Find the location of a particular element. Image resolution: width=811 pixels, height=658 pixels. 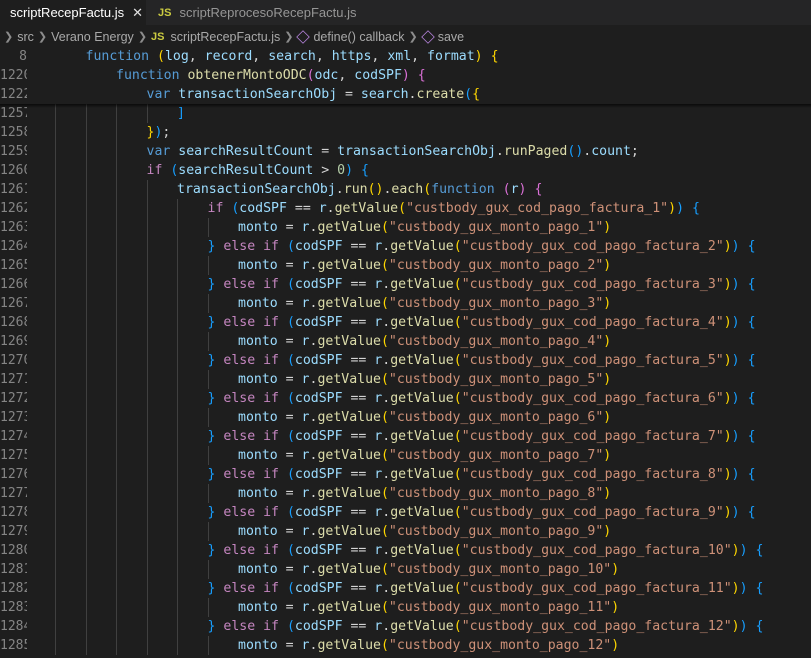

chevron-right-icon: ❯ is located at coordinates (289, 37).